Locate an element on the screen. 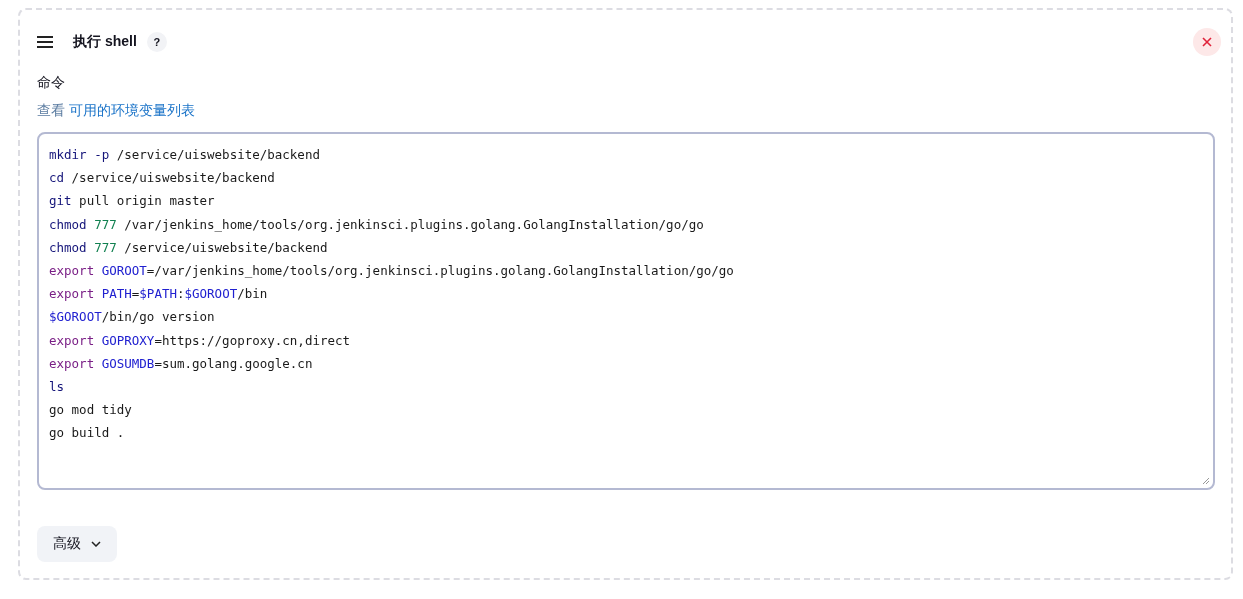 The width and height of the screenshot is (1243, 599). resize-handle-icon is located at coordinates (1206, 481).